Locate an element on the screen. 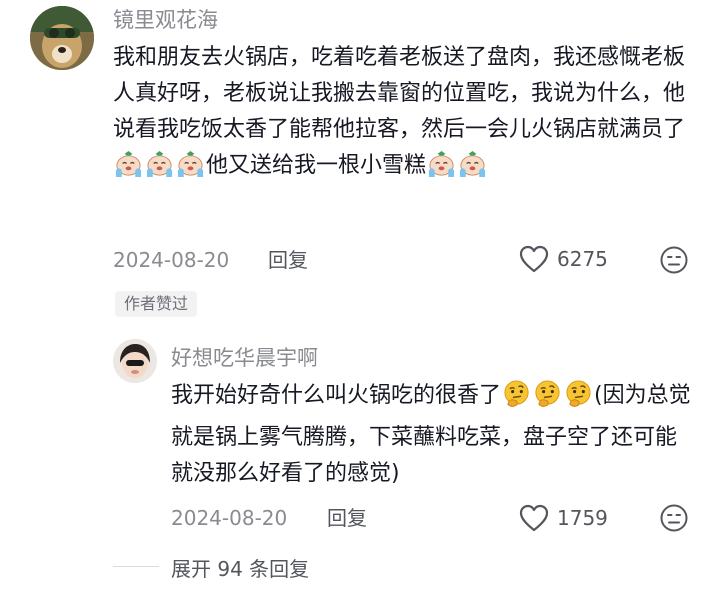  comment-reply-button: 回复 is located at coordinates (288, 260).